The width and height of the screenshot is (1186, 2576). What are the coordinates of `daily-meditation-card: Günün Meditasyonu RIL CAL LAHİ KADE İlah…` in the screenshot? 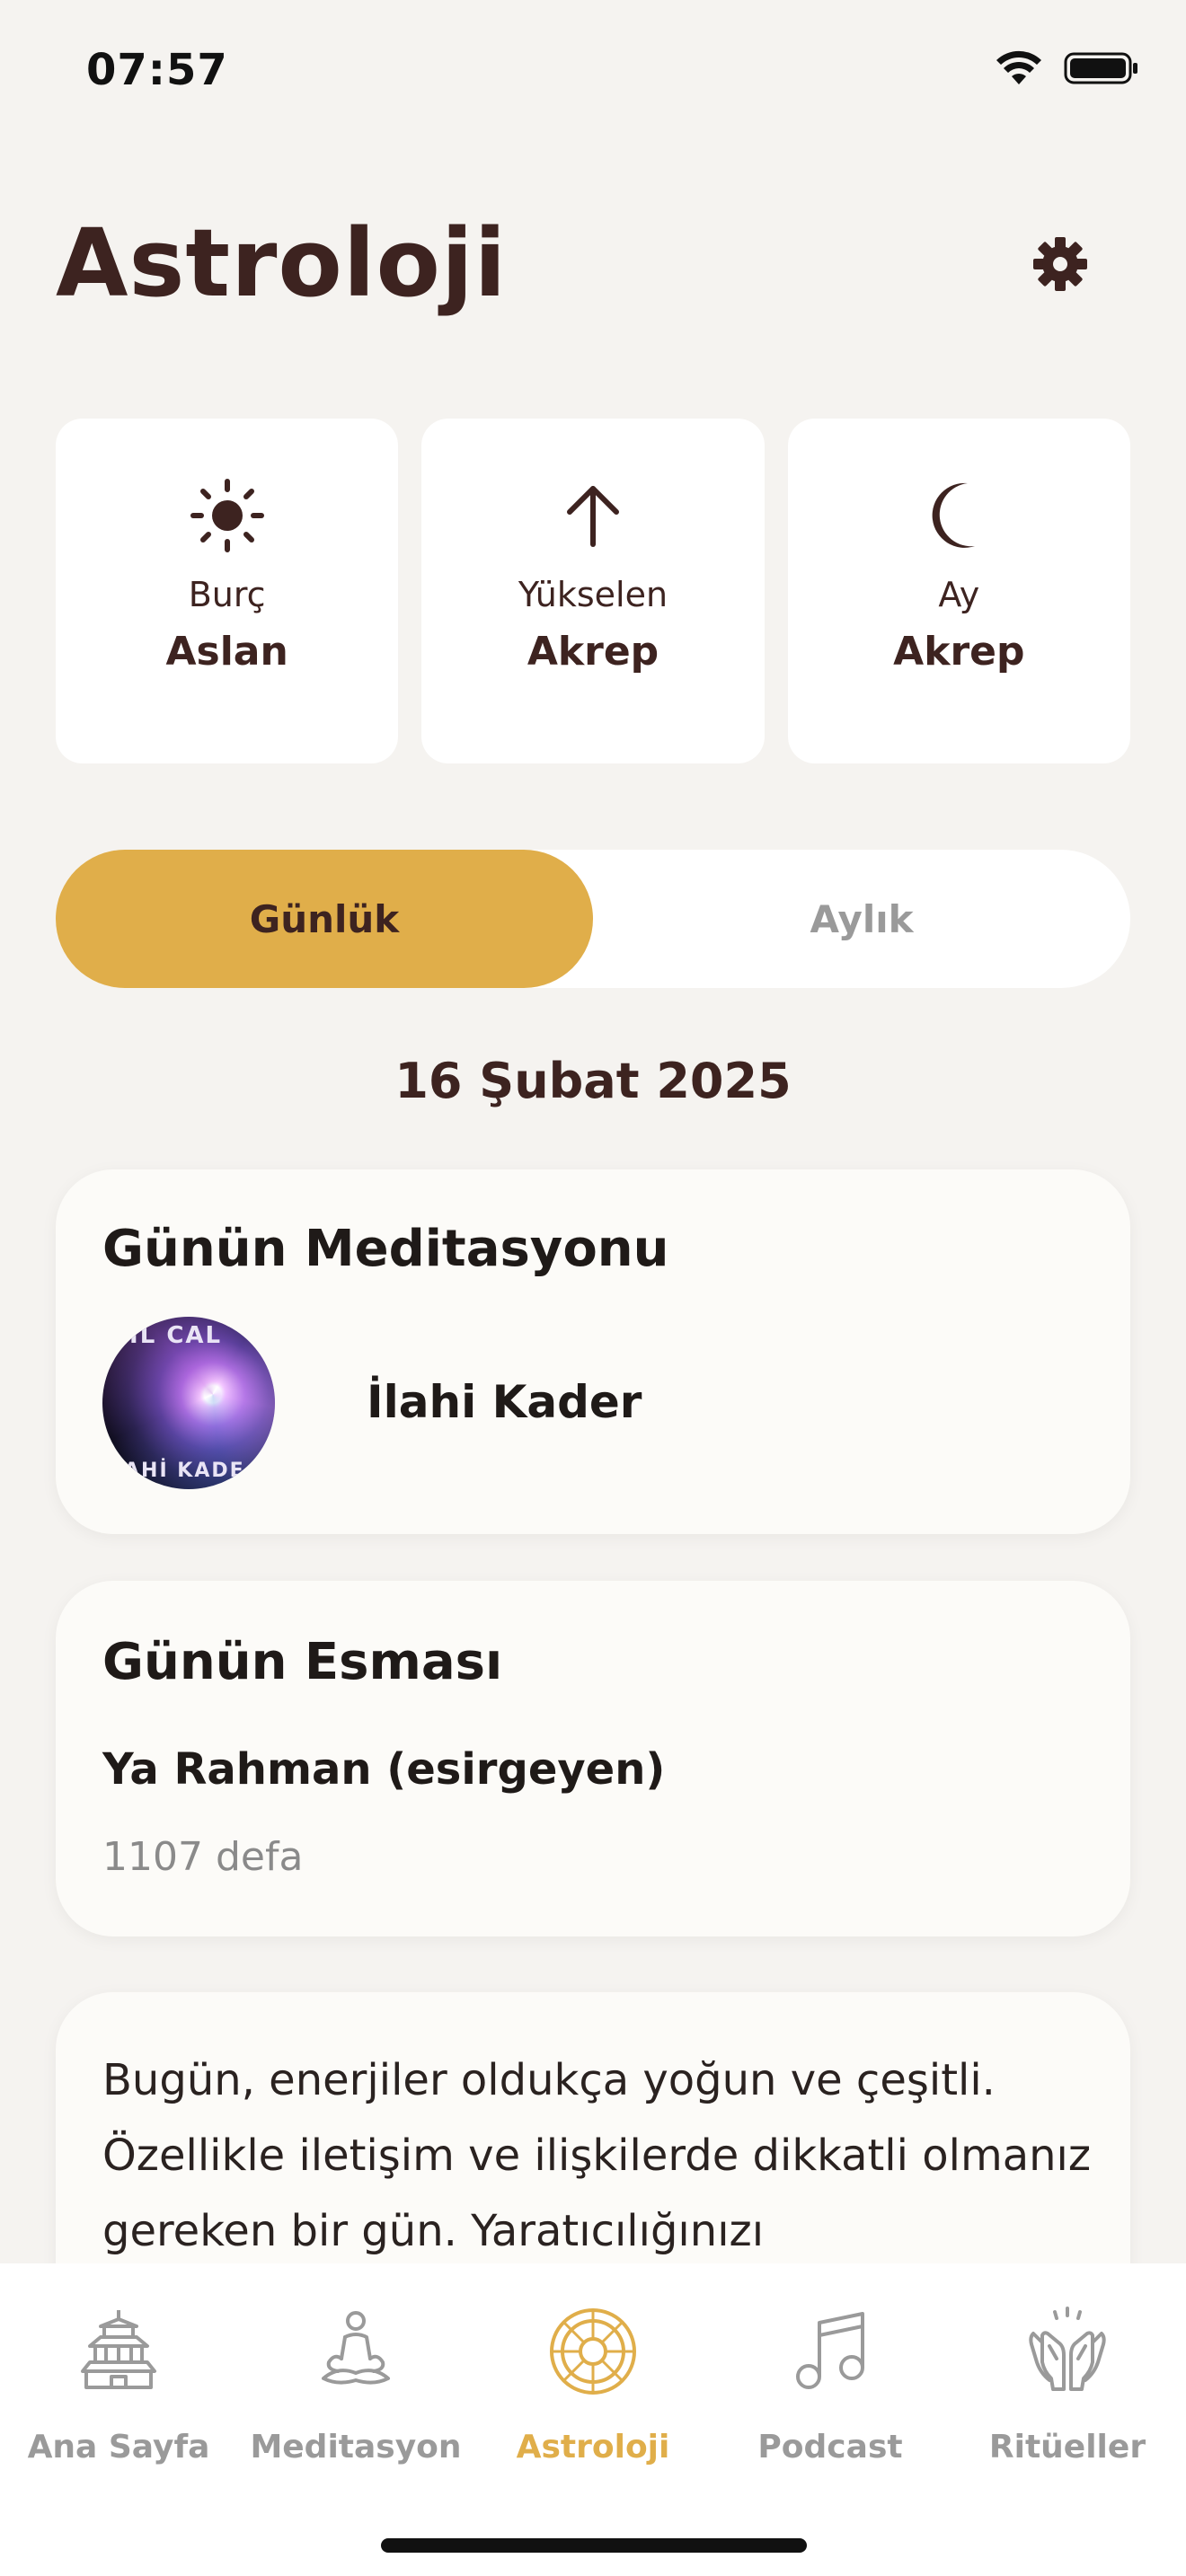 It's located at (593, 1351).